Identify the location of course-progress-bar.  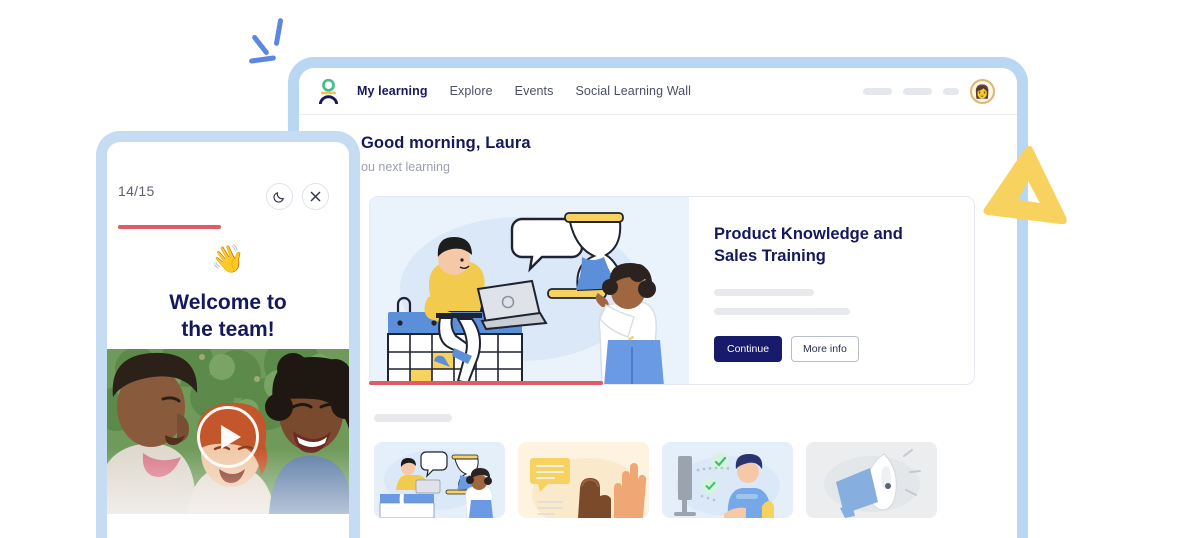
(486, 383).